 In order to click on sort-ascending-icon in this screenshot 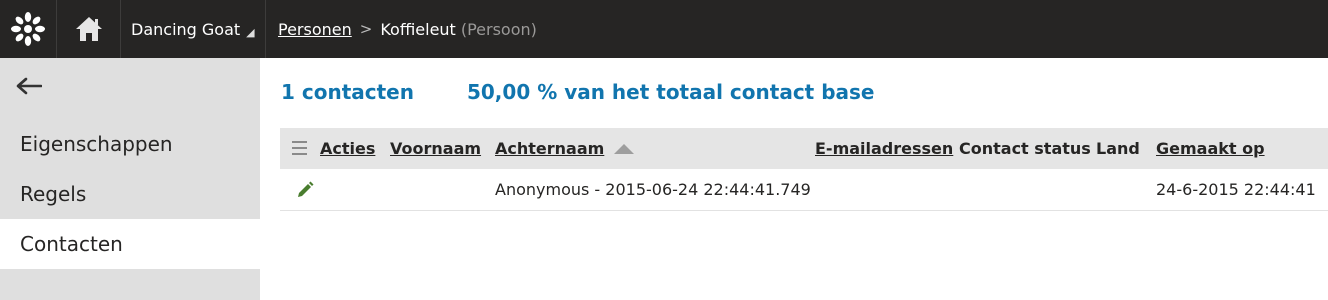, I will do `click(624, 148)`.